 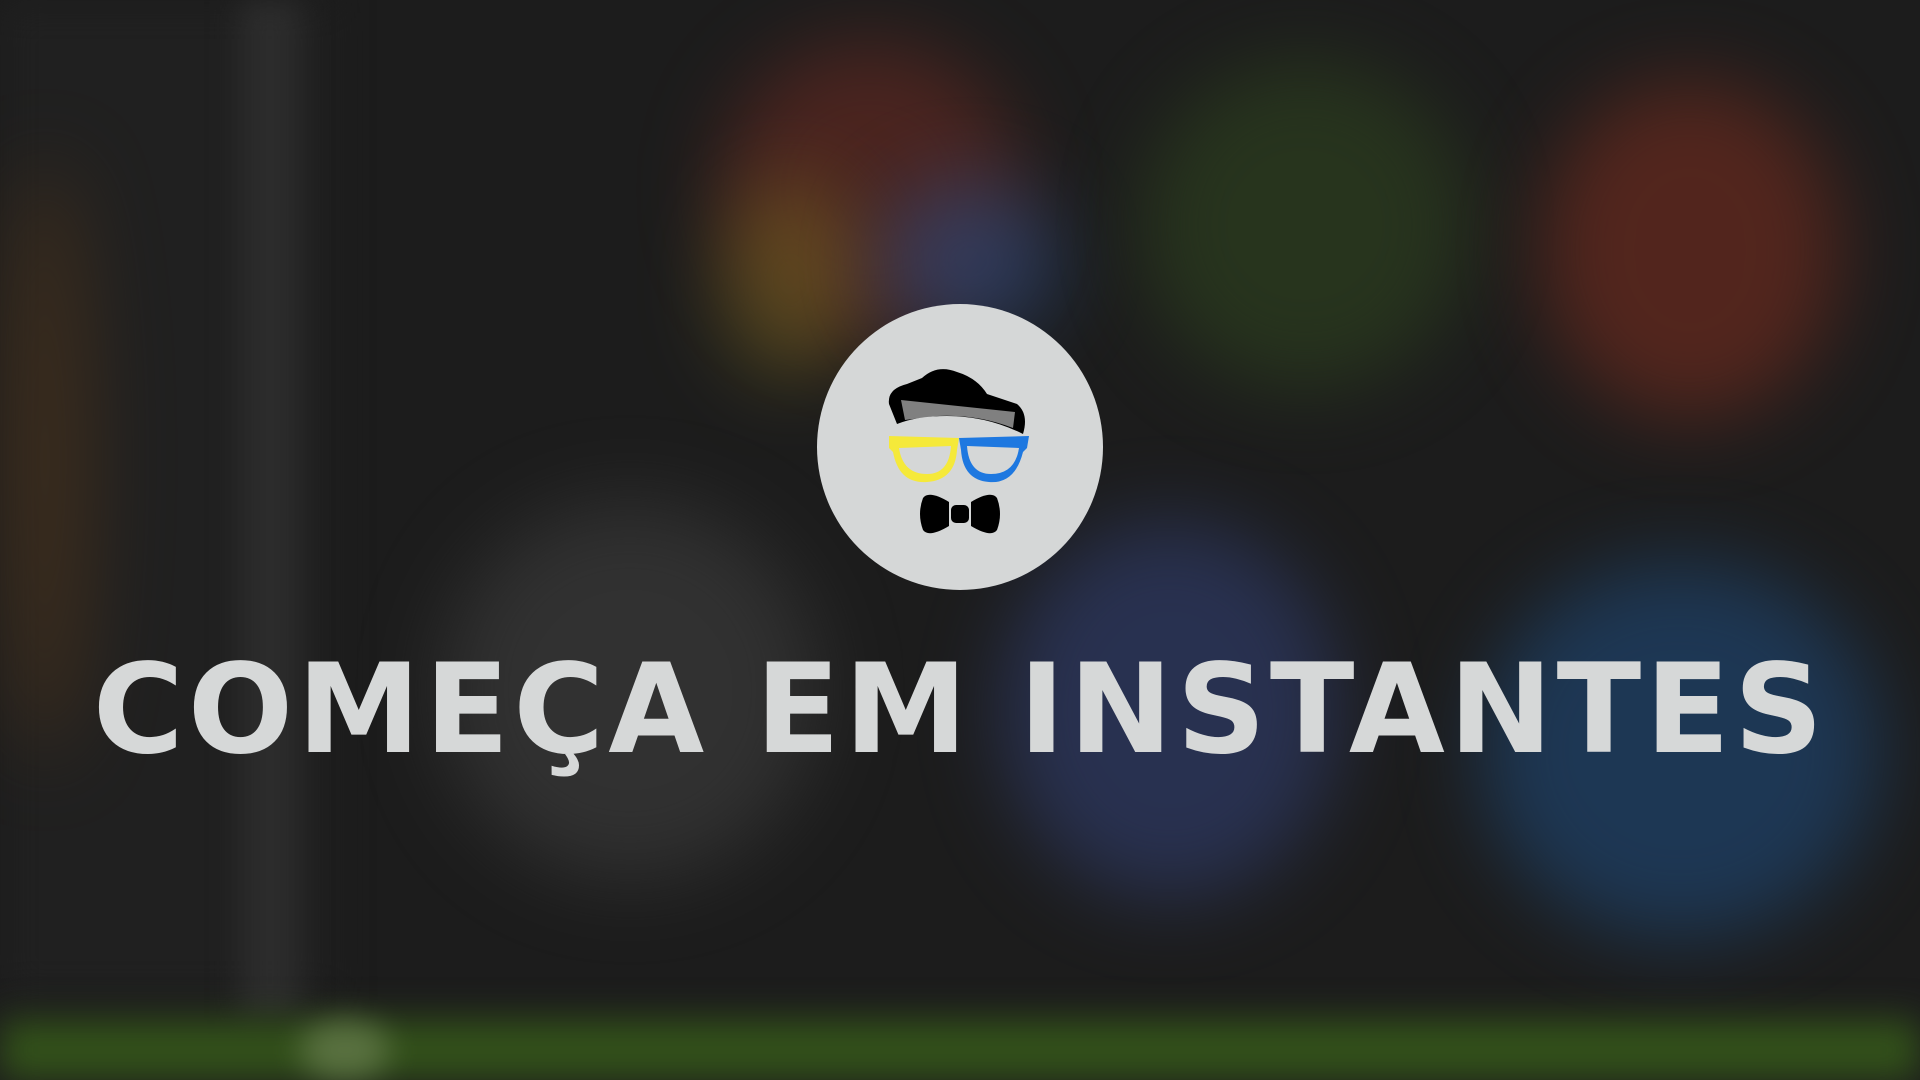 What do you see at coordinates (960, 710) in the screenshot?
I see `starting-soon-title: COMEÇA EM INSTANTES` at bounding box center [960, 710].